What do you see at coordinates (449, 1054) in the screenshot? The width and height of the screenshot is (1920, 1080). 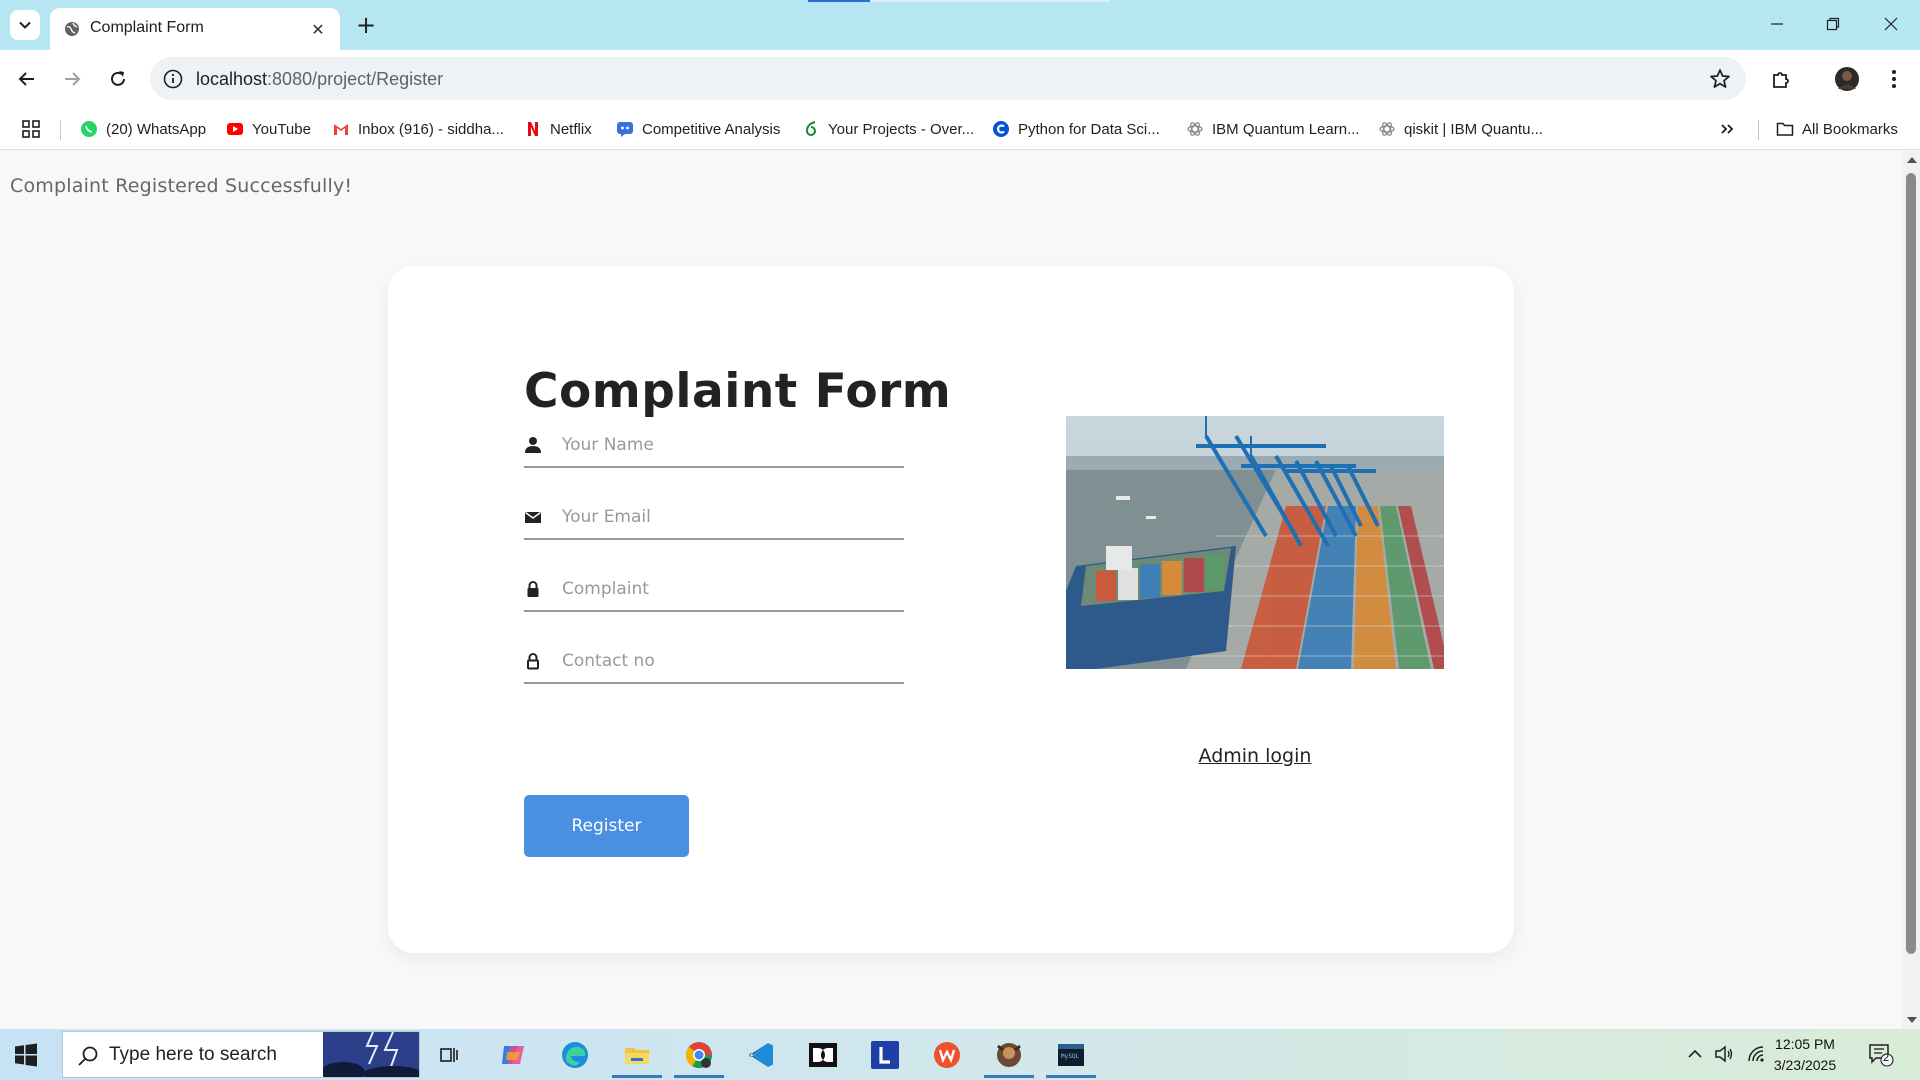 I see `task-view-button` at bounding box center [449, 1054].